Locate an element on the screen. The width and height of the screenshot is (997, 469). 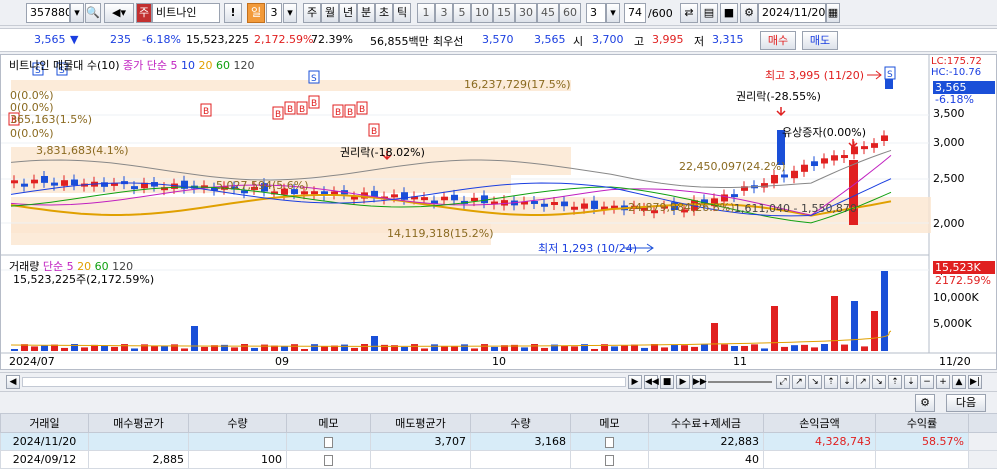
table-row: 2024/09/12 2,885 100 40 is located at coordinates (498, 459).